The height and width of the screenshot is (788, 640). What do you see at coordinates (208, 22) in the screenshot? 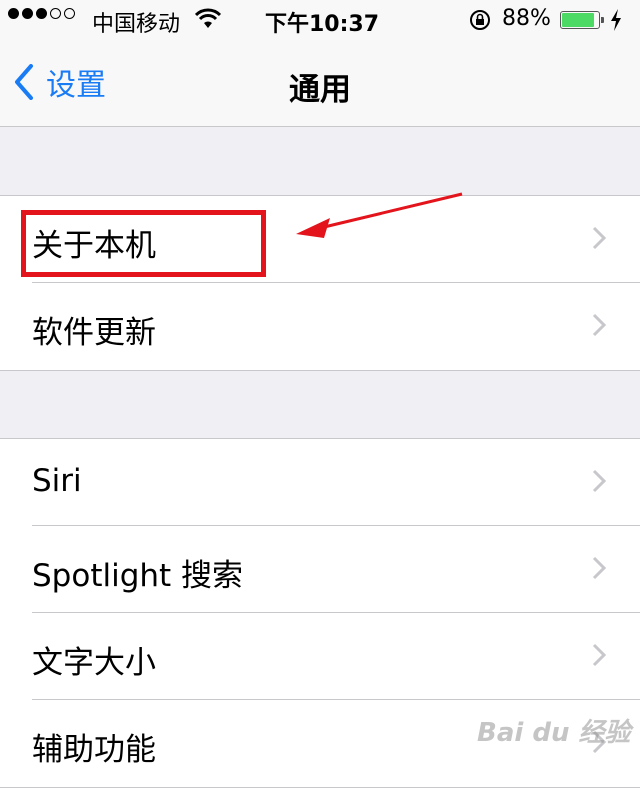
I see `wifi-icon` at bounding box center [208, 22].